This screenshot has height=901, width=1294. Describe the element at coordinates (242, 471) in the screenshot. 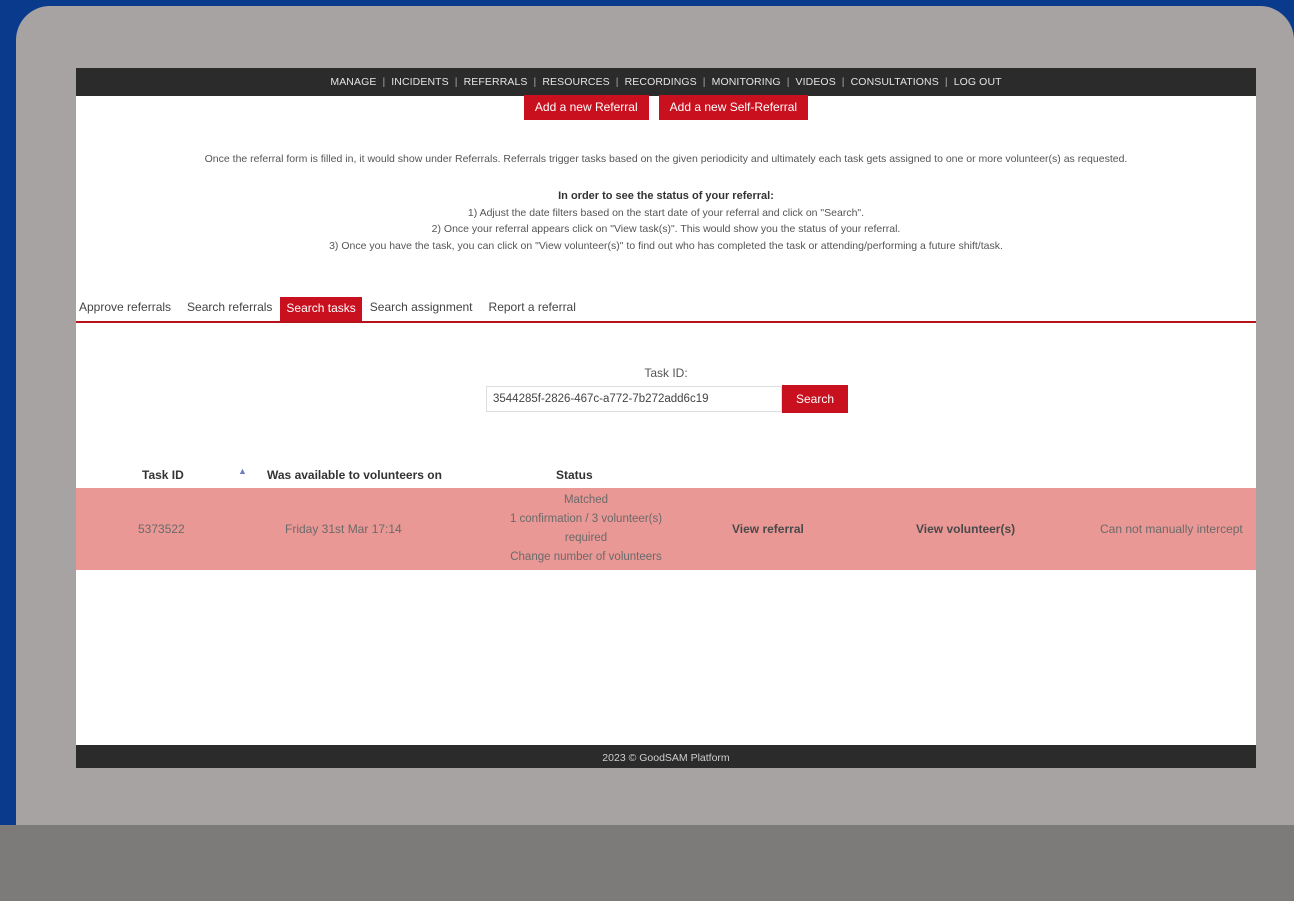

I see `sort-ascending-icon: ▲` at that location.